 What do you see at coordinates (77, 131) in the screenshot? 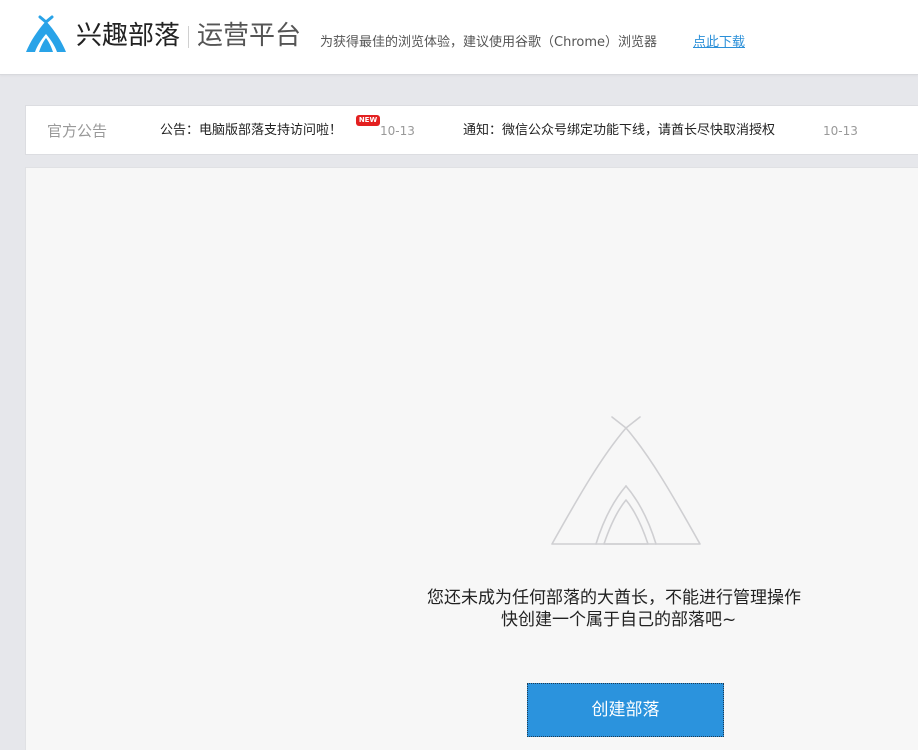
I see `announcement-label: 官方公告` at bounding box center [77, 131].